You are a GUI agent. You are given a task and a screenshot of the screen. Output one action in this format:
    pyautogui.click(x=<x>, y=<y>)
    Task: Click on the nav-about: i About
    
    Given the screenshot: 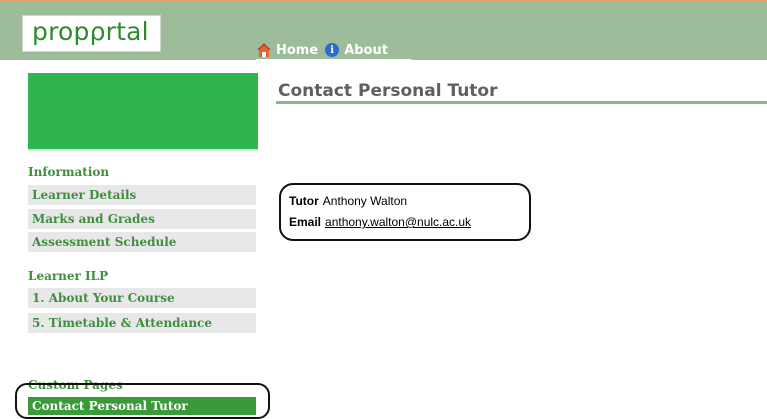 What is the action you would take?
    pyautogui.click(x=356, y=50)
    